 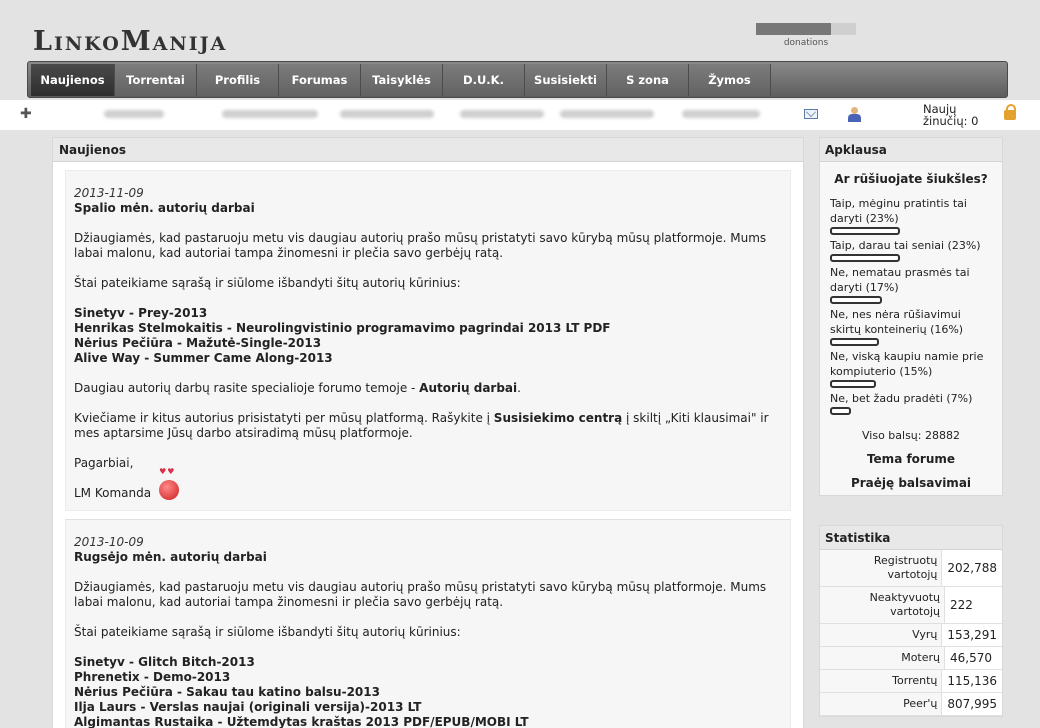 I want to click on work-item: Phrenetix - Demo-2013, so click(x=152, y=677).